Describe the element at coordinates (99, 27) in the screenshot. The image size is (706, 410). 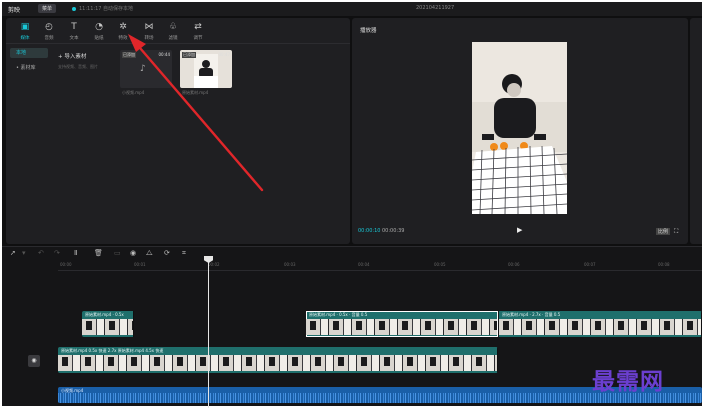
I see `sticker-icon: ◔` at that location.